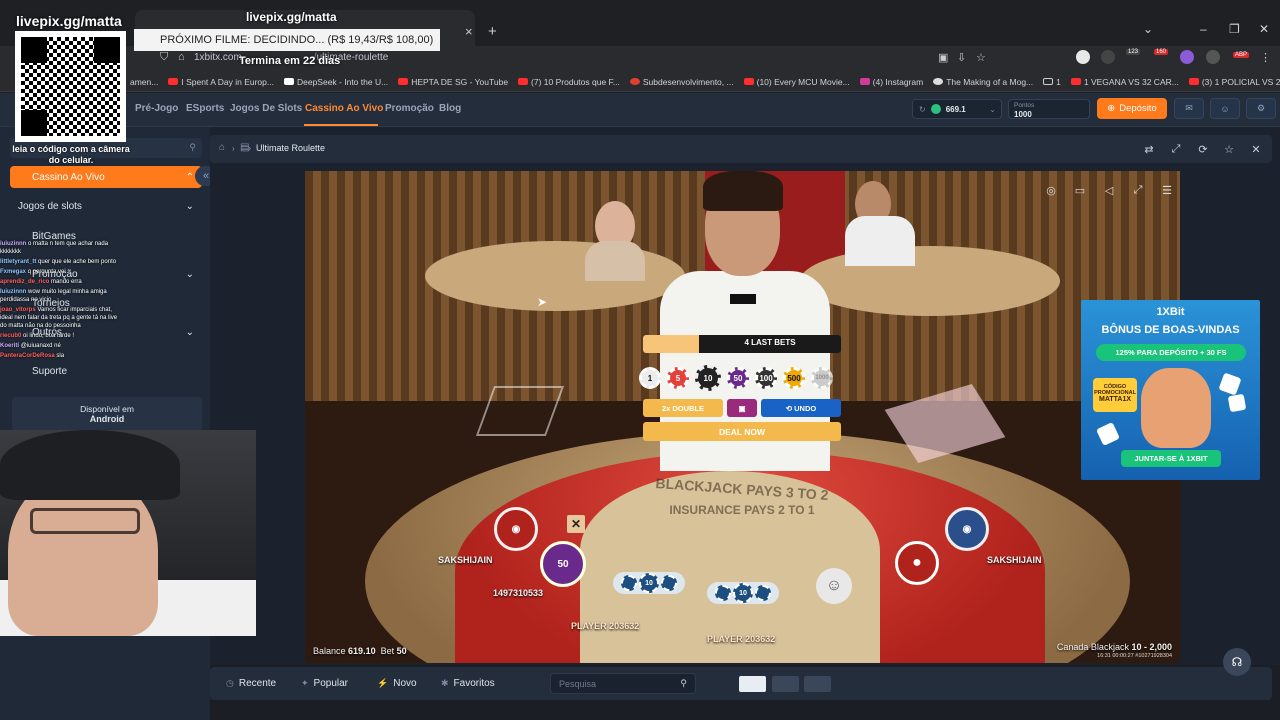 The image size is (1280, 720). Describe the element at coordinates (251, 683) in the screenshot. I see `tab-recente: ◷ Recente` at that location.